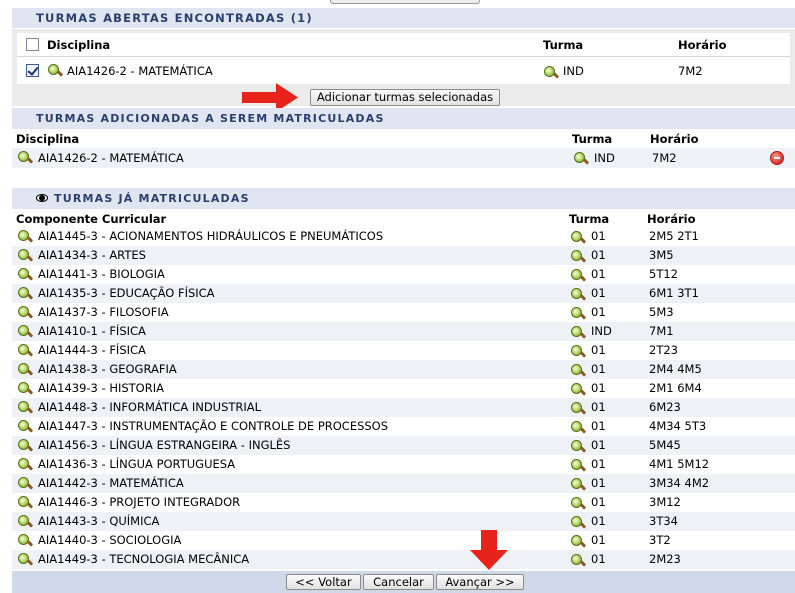 The width and height of the screenshot is (795, 593). What do you see at coordinates (403, 70) in the screenshot?
I see `open-class-row: AIA1426-2 - MATEMÁTICA IND 7M2` at bounding box center [403, 70].